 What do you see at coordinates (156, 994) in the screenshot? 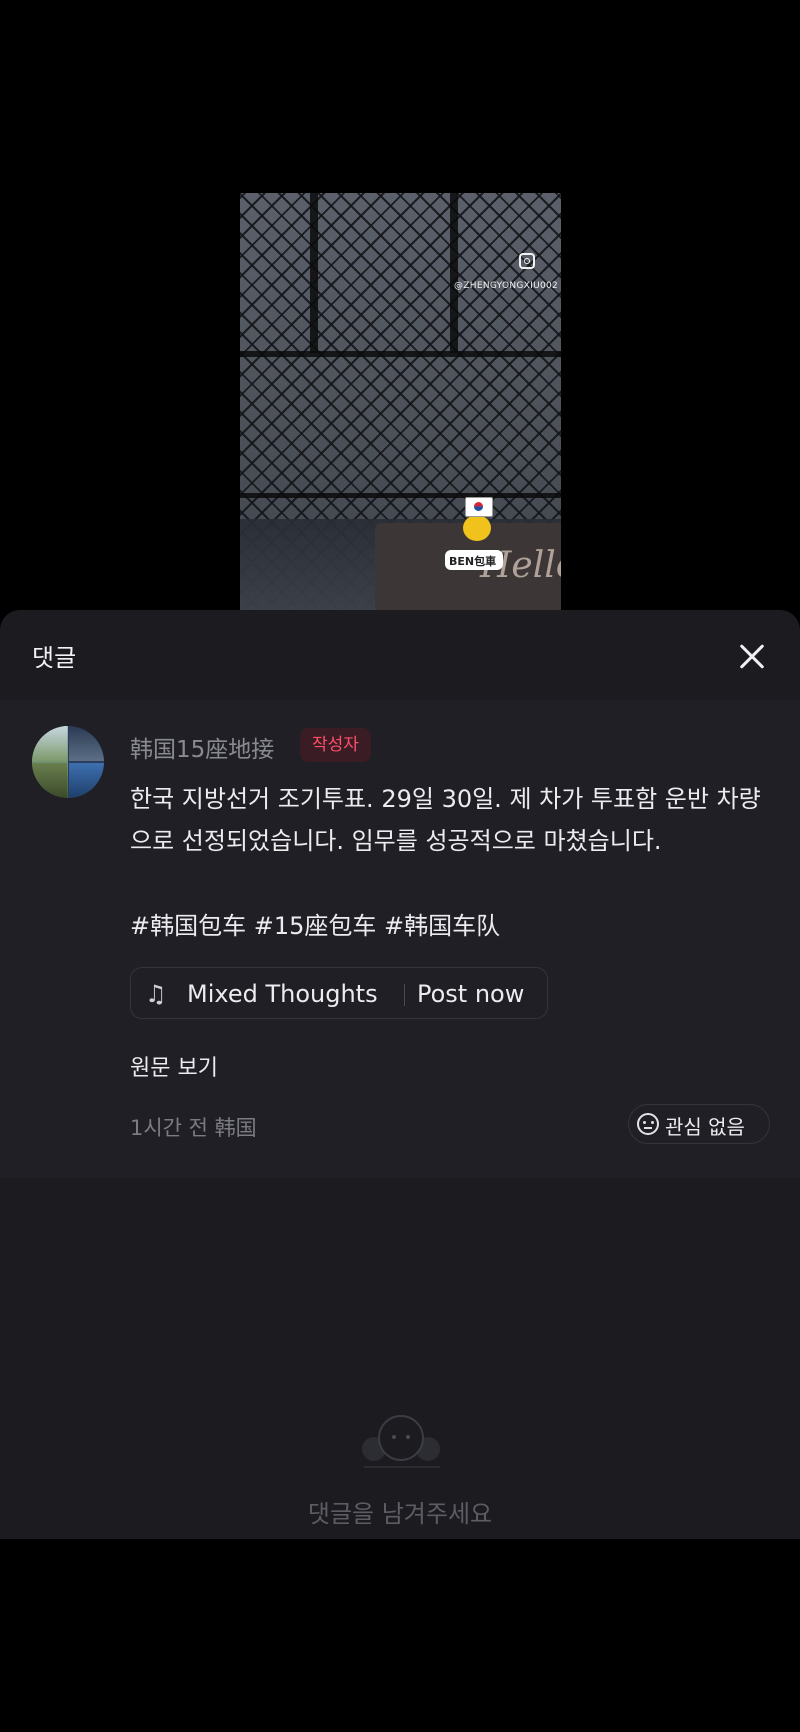
I see `music-note-icon: ♫` at bounding box center [156, 994].